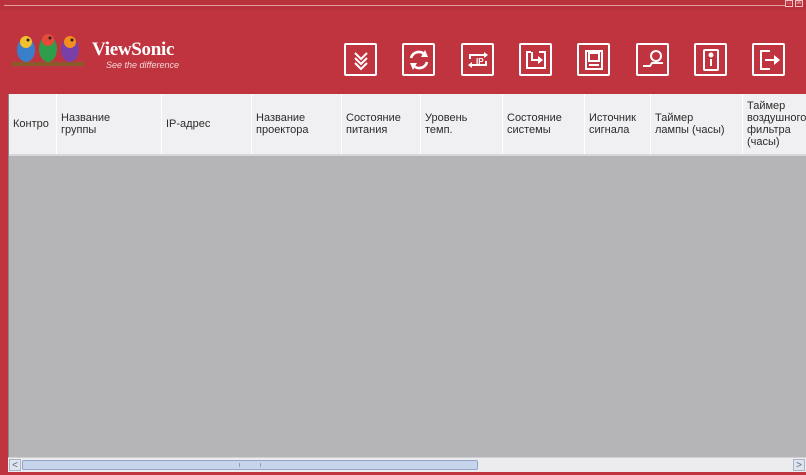 This screenshot has width=806, height=475. Describe the element at coordinates (794, 4) in the screenshot. I see `window-controls: □ ☒` at that location.